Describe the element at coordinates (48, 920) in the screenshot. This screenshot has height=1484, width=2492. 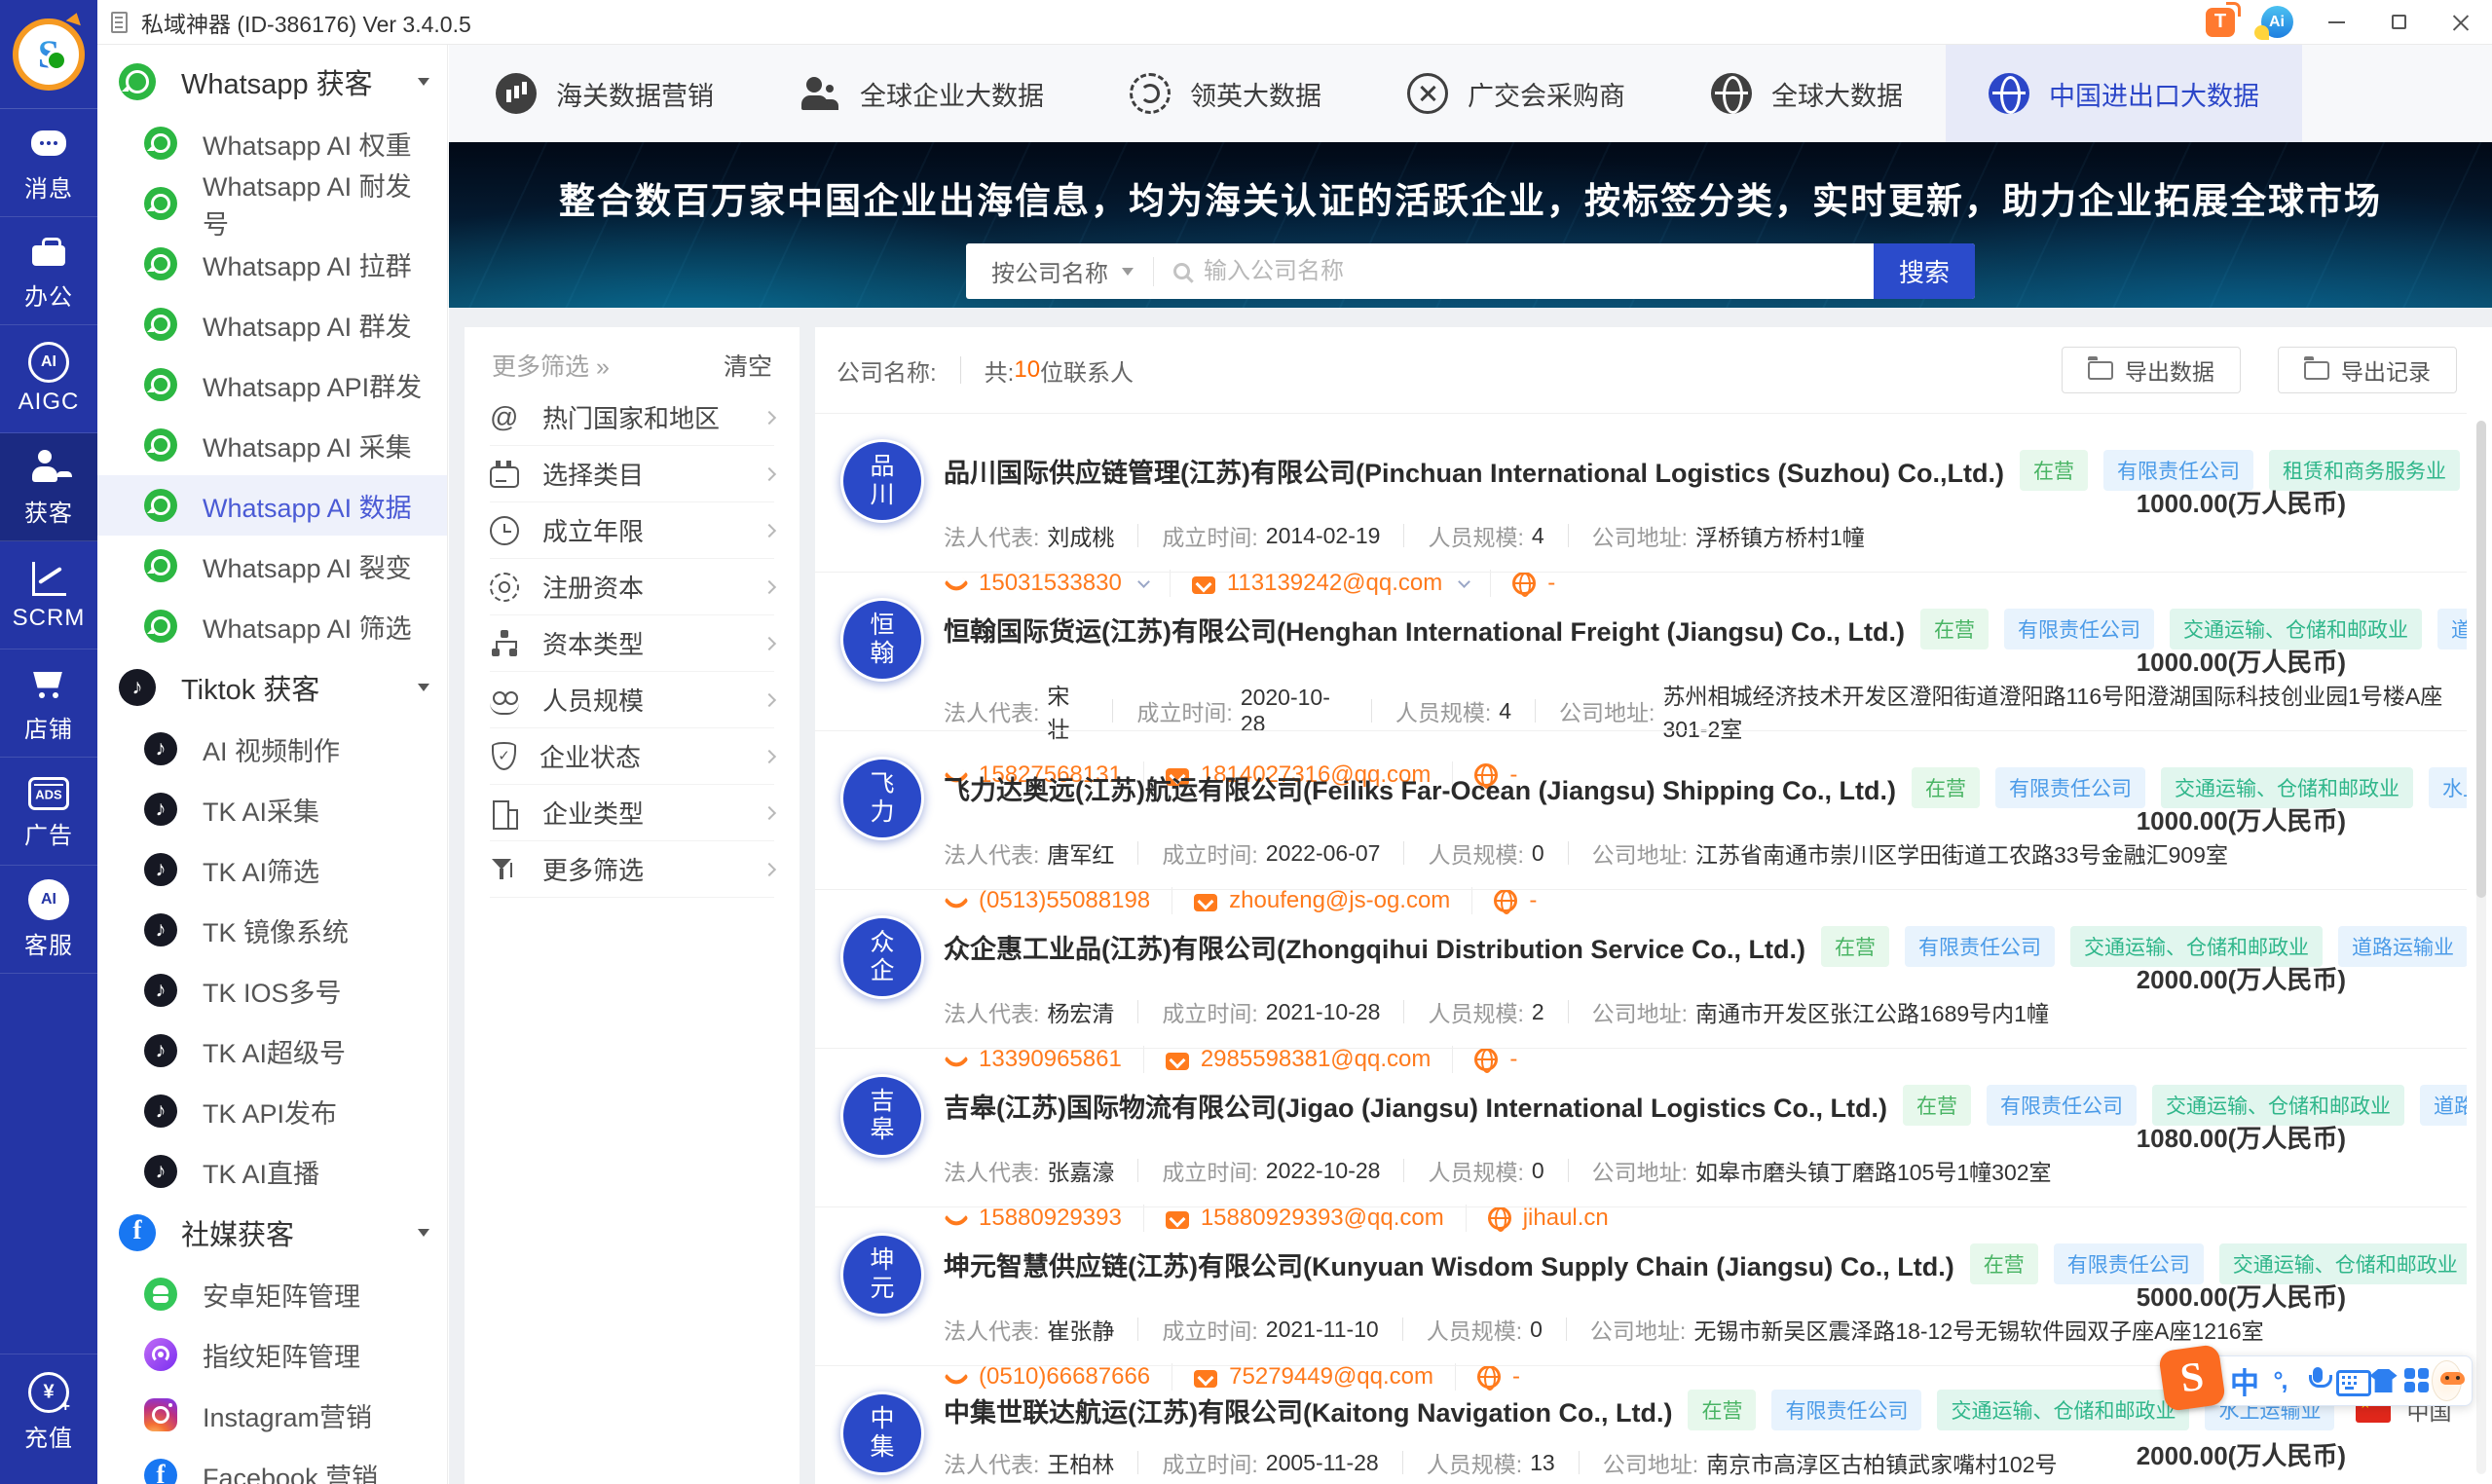
I see `rail-item: 客服` at that location.